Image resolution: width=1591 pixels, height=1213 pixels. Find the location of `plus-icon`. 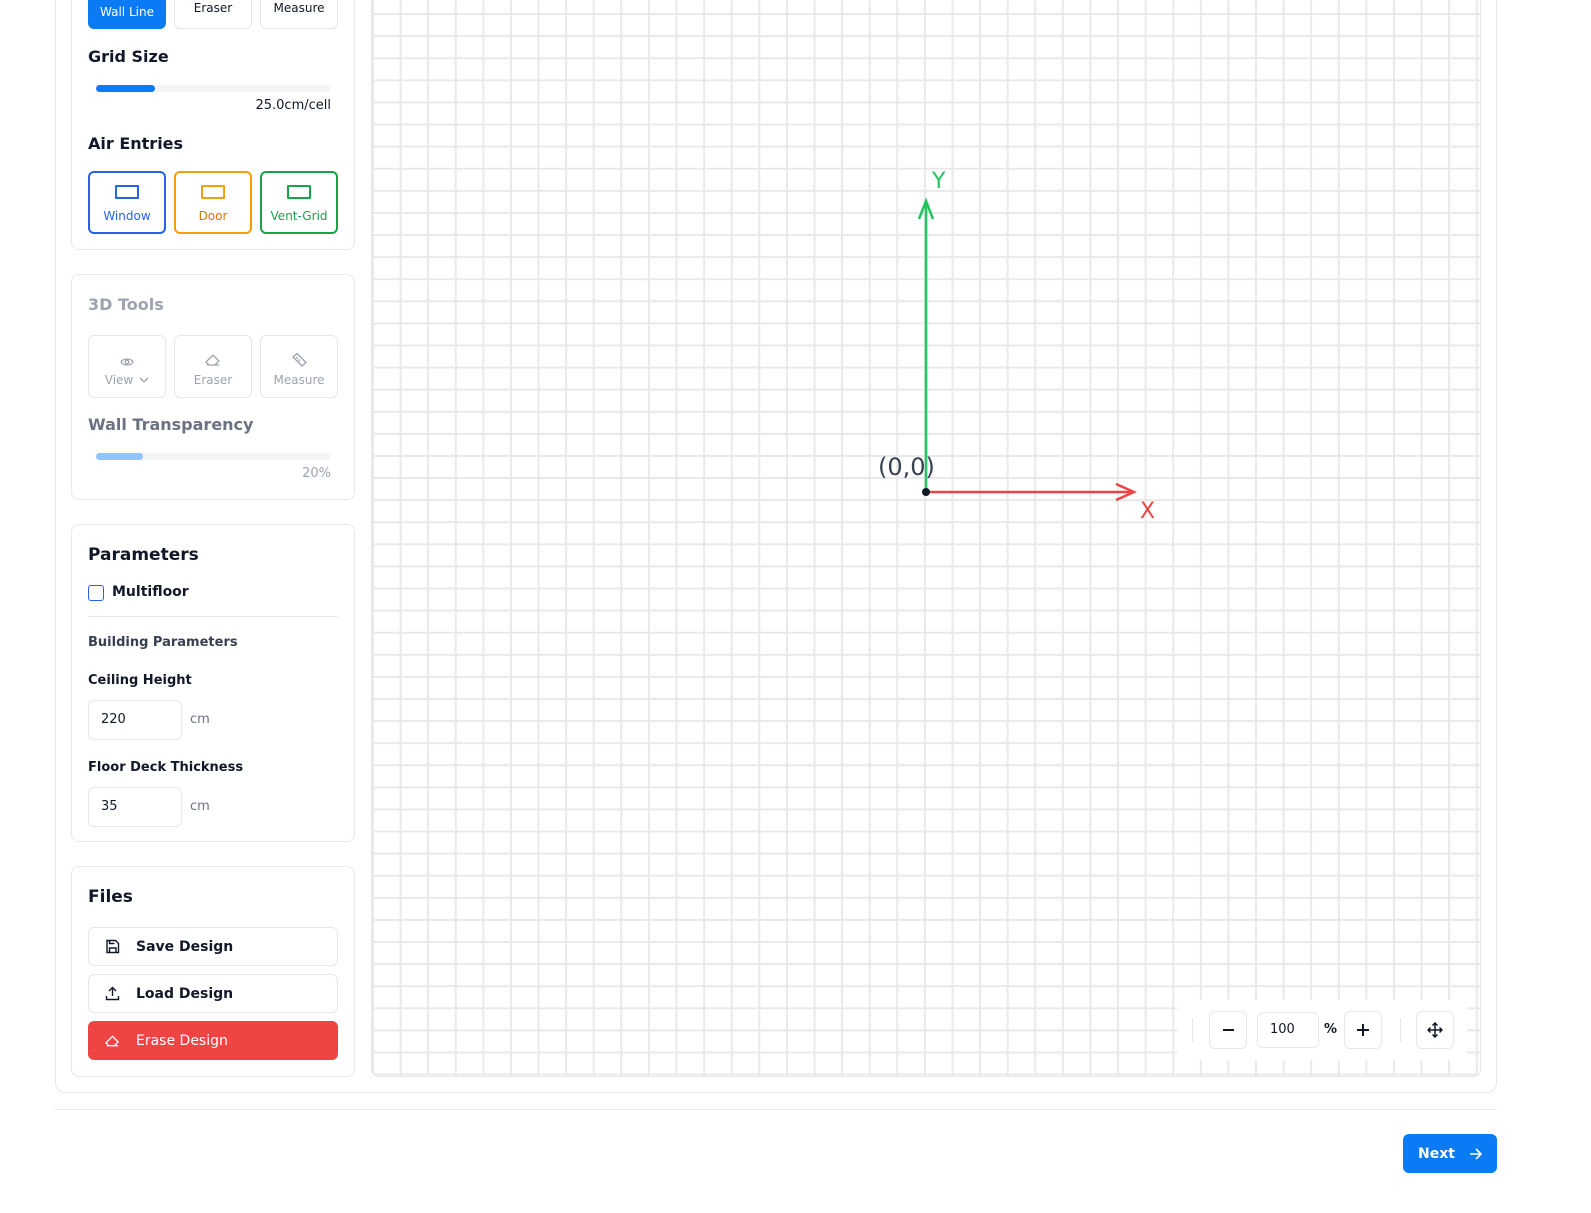

plus-icon is located at coordinates (1363, 1030).